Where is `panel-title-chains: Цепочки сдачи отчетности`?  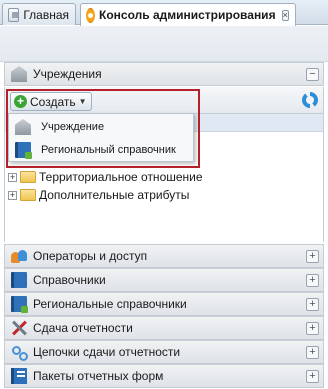 panel-title-chains: Цепочки сдачи отчетности is located at coordinates (107, 352).